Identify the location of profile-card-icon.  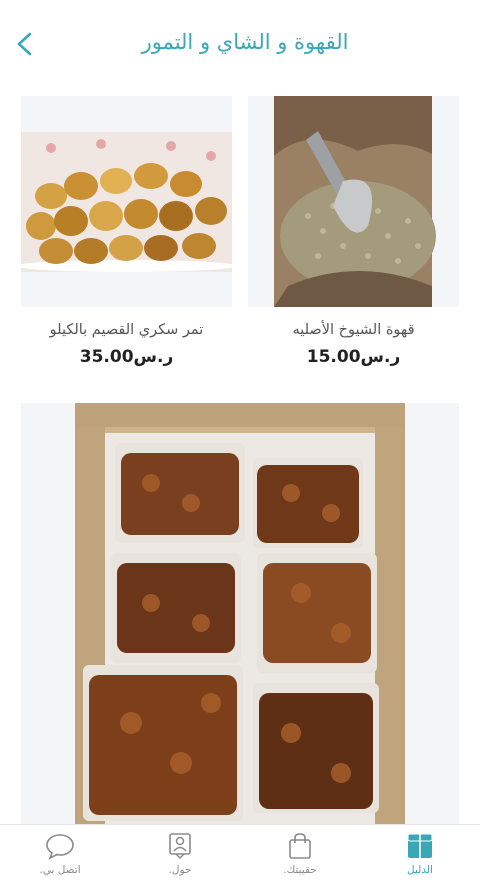
(180, 846).